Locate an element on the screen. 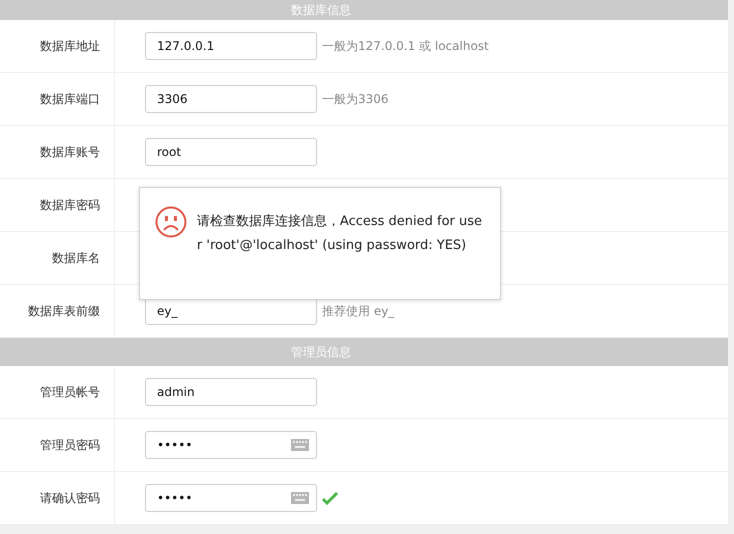 The image size is (734, 534). field-label: 数据库名 is located at coordinates (76, 258).